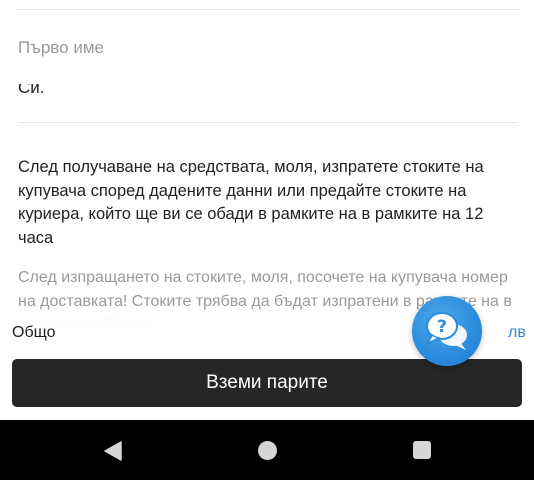  I want to click on question-mark-glyph: ?, so click(442, 327).